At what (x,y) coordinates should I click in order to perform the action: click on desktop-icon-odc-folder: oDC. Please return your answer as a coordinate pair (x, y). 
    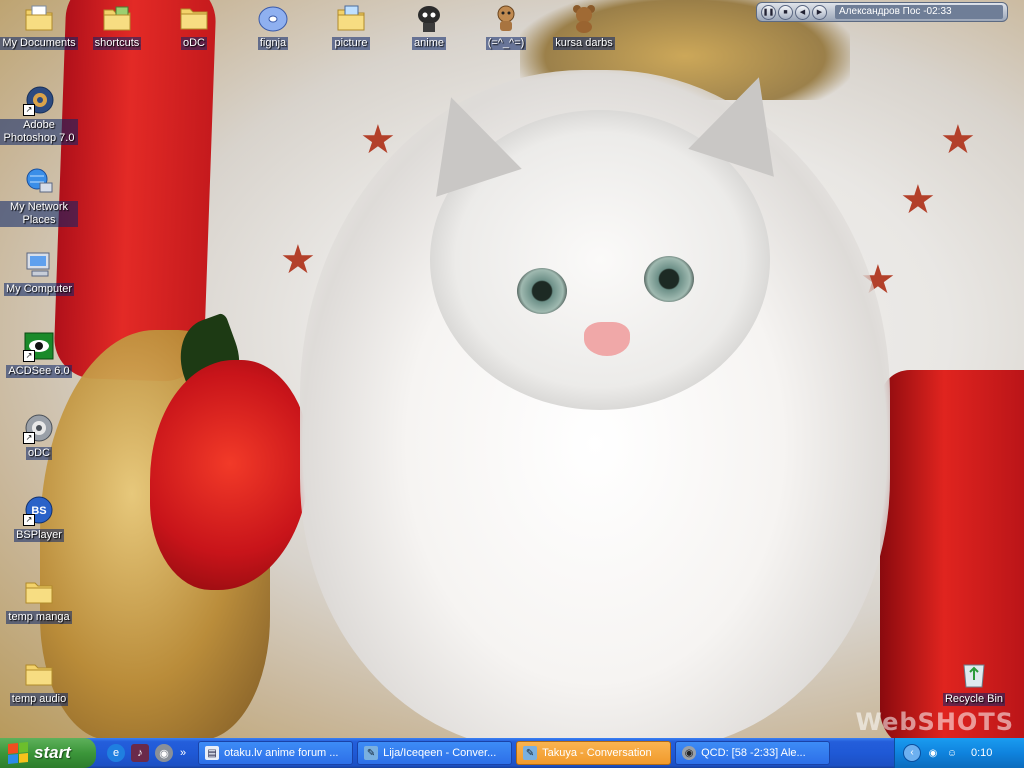
    Looking at the image, I should click on (194, 26).